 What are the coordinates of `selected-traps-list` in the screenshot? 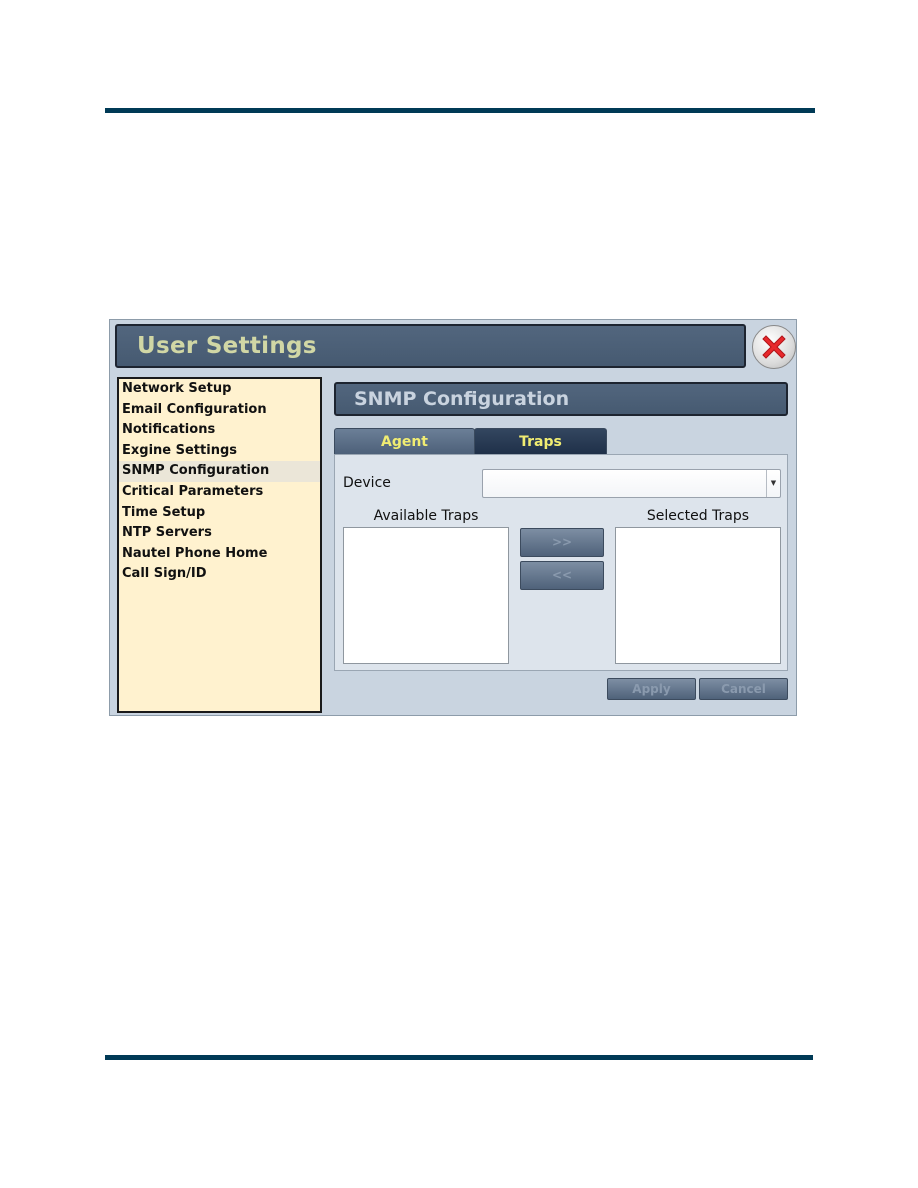 It's located at (698, 595).